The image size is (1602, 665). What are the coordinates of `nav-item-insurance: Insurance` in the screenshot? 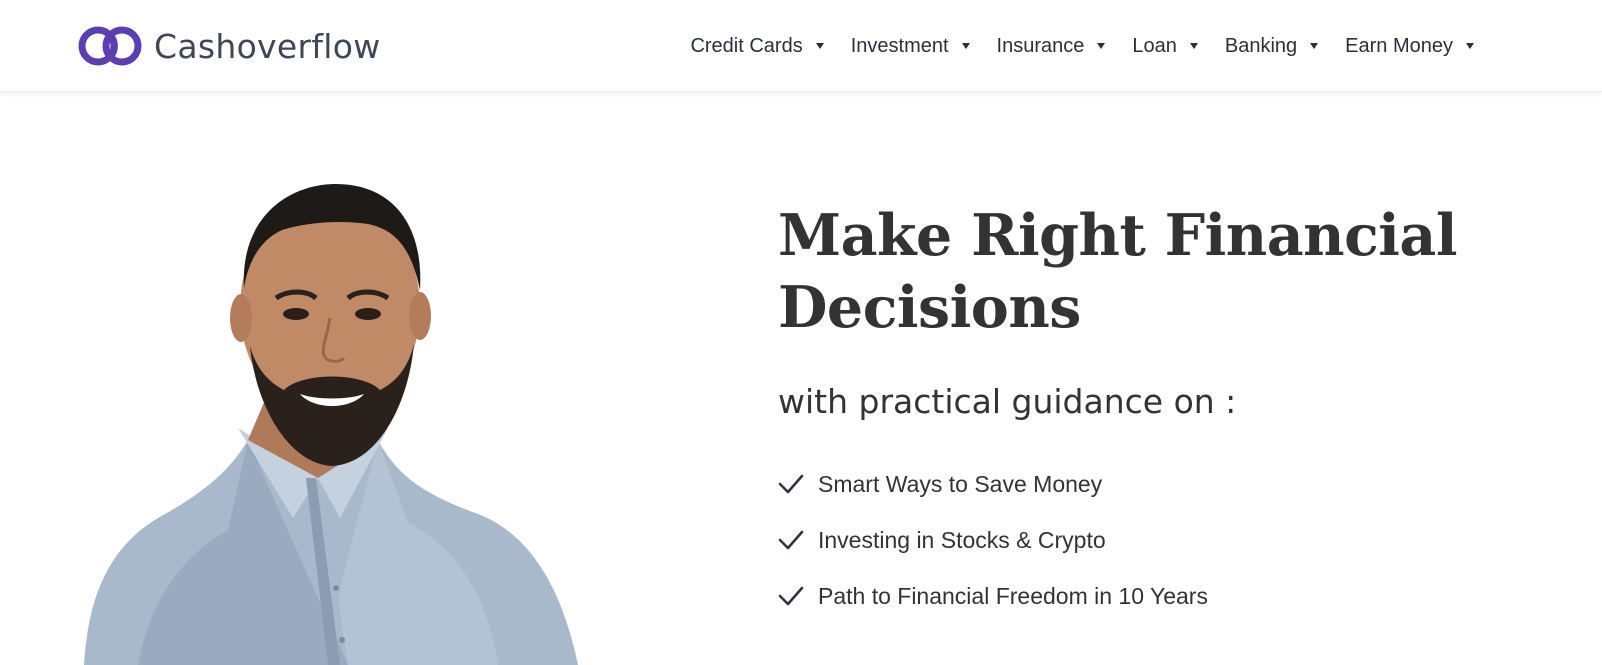 It's located at (1051, 46).